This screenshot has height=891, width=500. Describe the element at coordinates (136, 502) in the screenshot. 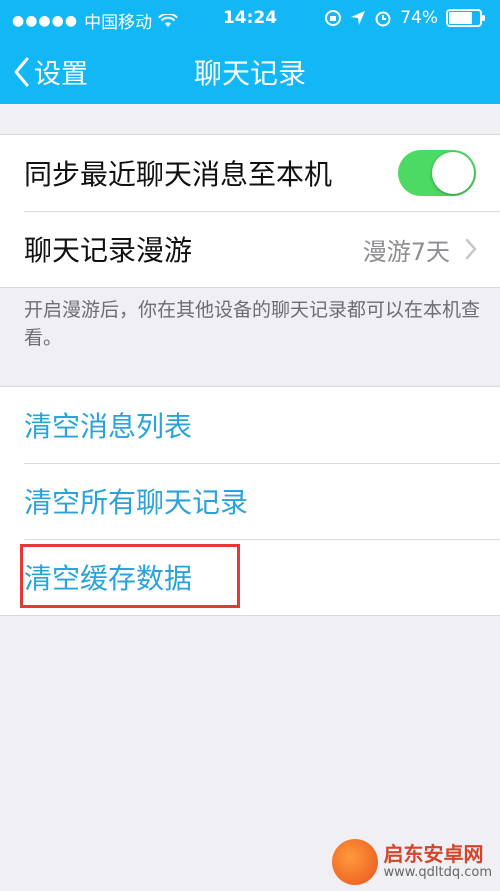

I see `clear-all-history-label: 清空所有聊天记录` at that location.